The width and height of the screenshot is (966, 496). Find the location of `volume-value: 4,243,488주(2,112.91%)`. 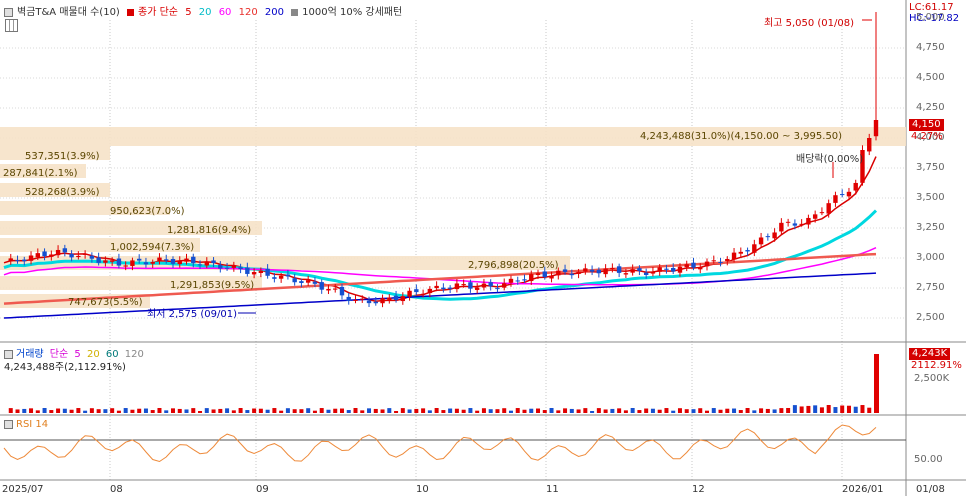

volume-value: 4,243,488주(2,112.91%) is located at coordinates (65, 367).